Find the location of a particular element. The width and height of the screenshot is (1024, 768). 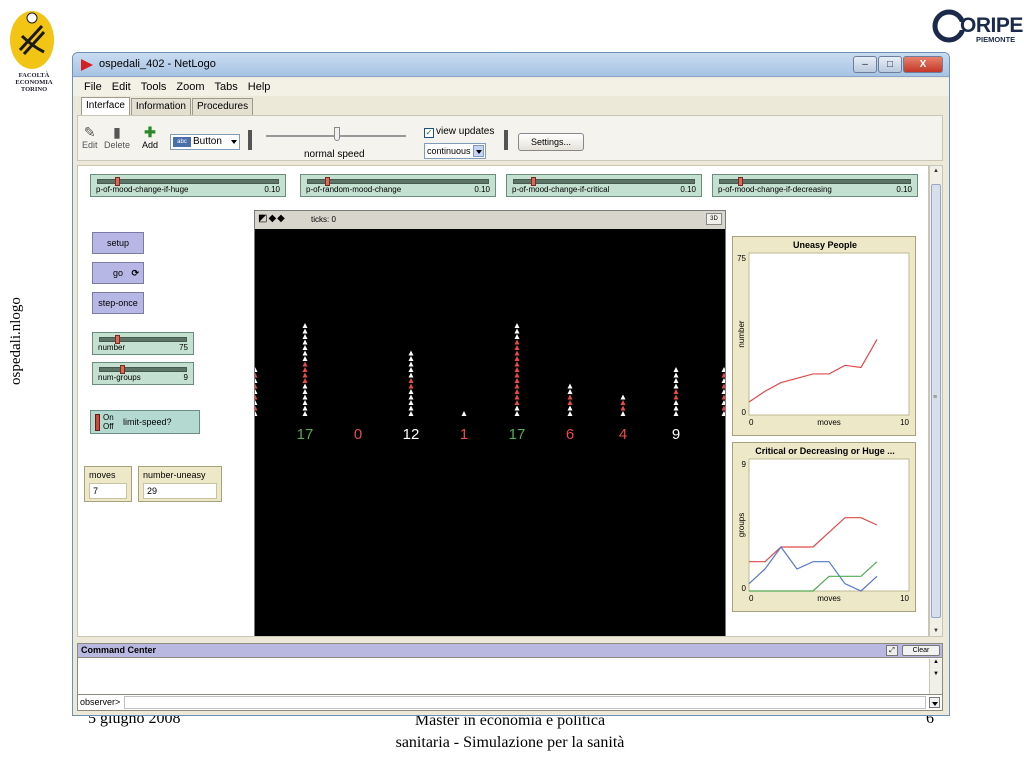

group-size-label: 17 is located at coordinates (517, 434).